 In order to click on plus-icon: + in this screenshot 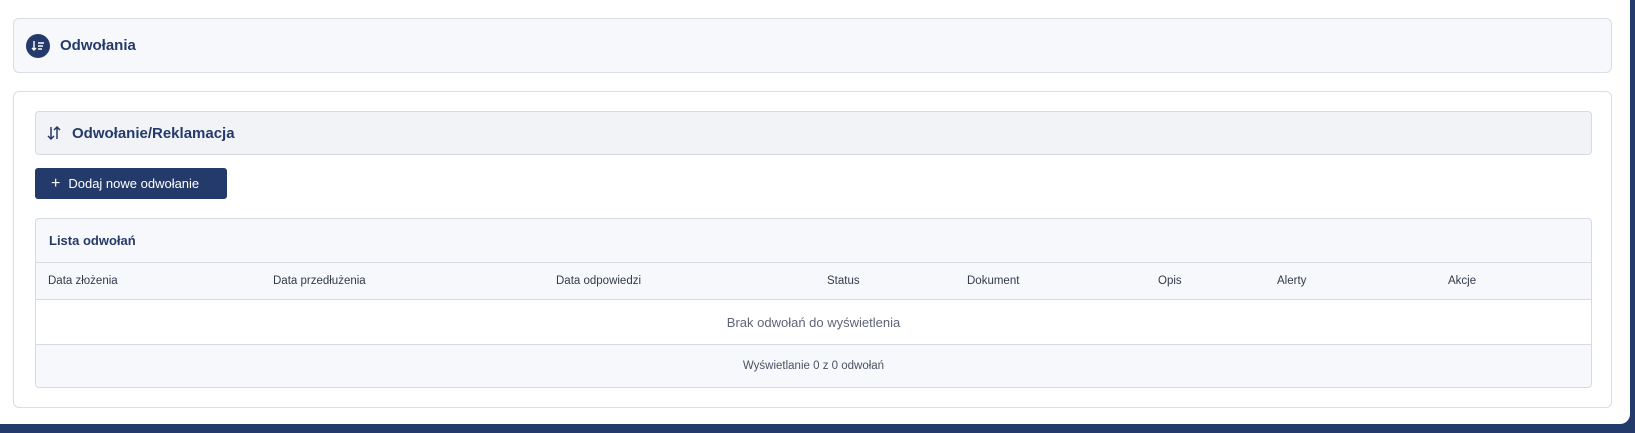, I will do `click(56, 183)`.